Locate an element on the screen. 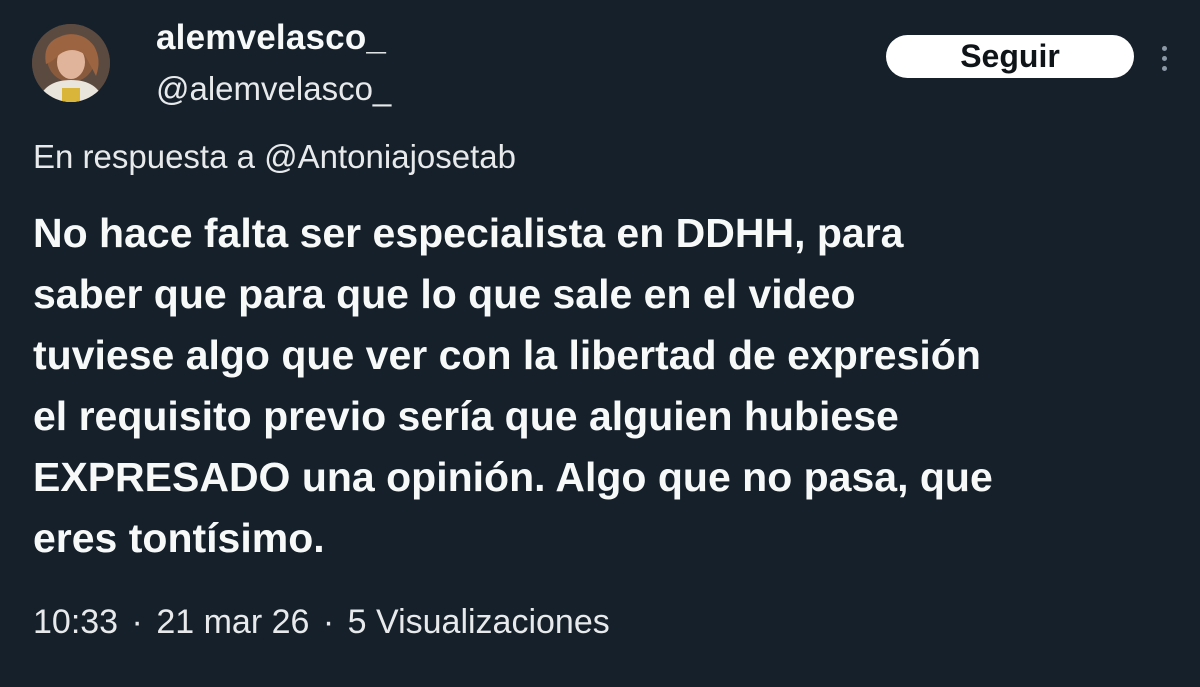 The image size is (1200, 687). tweet-date: 21 mar 26 is located at coordinates (232, 622).